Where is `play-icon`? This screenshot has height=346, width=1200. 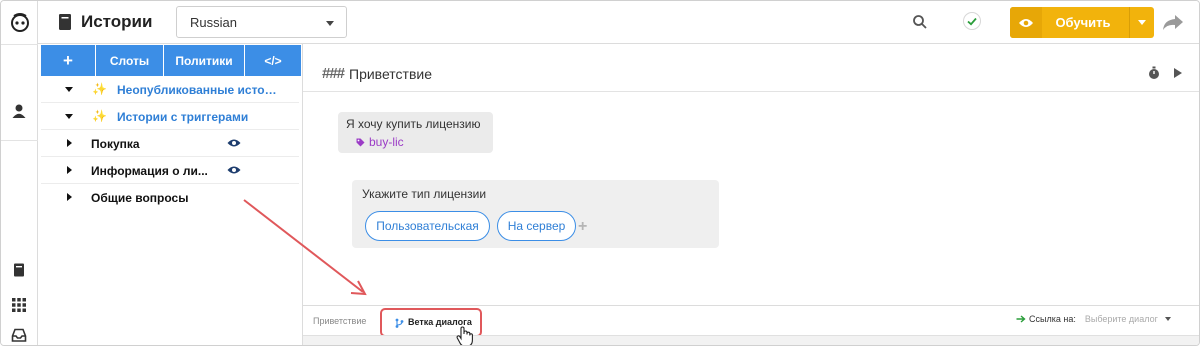
play-icon is located at coordinates (1178, 73).